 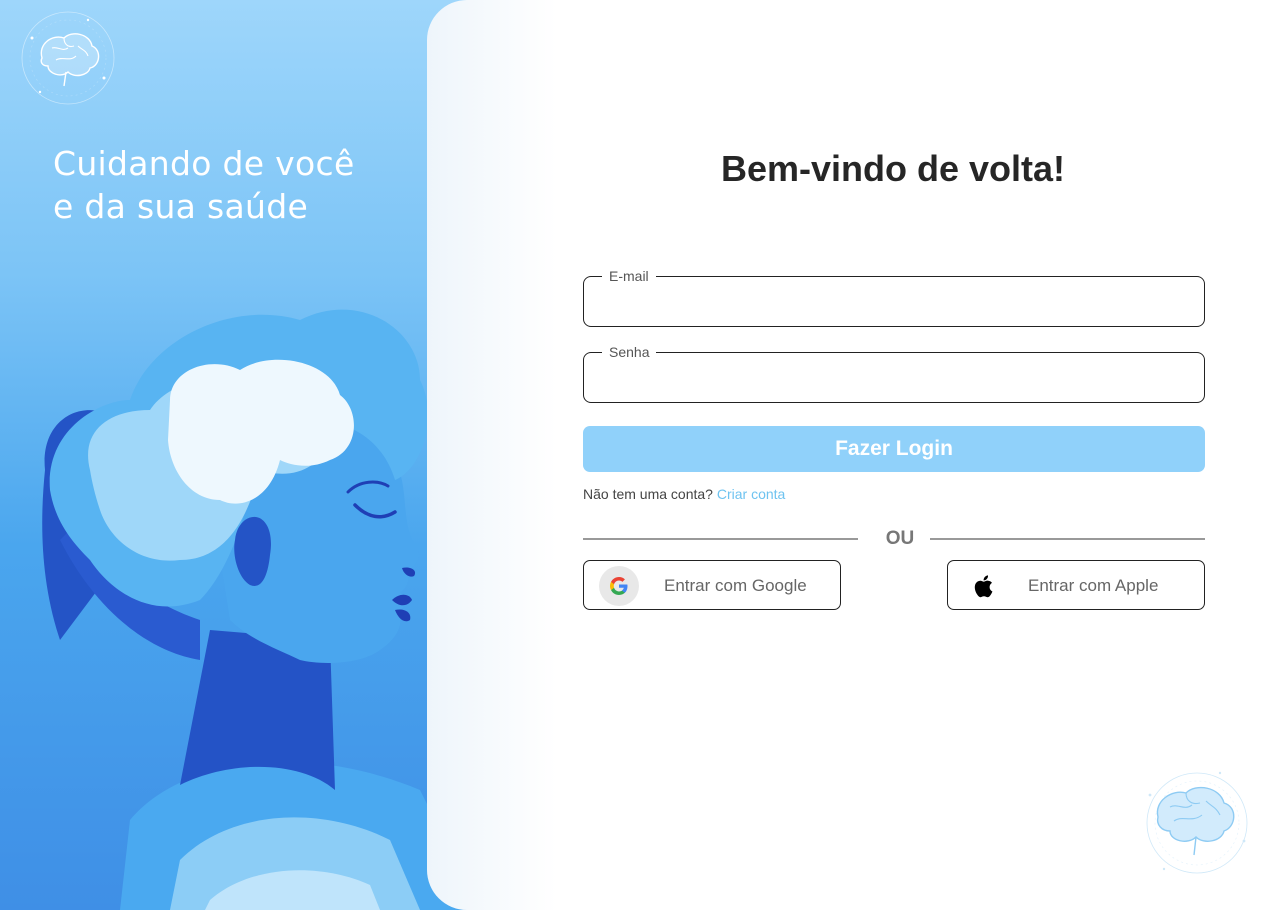 I want to click on password-input, so click(x=894, y=377).